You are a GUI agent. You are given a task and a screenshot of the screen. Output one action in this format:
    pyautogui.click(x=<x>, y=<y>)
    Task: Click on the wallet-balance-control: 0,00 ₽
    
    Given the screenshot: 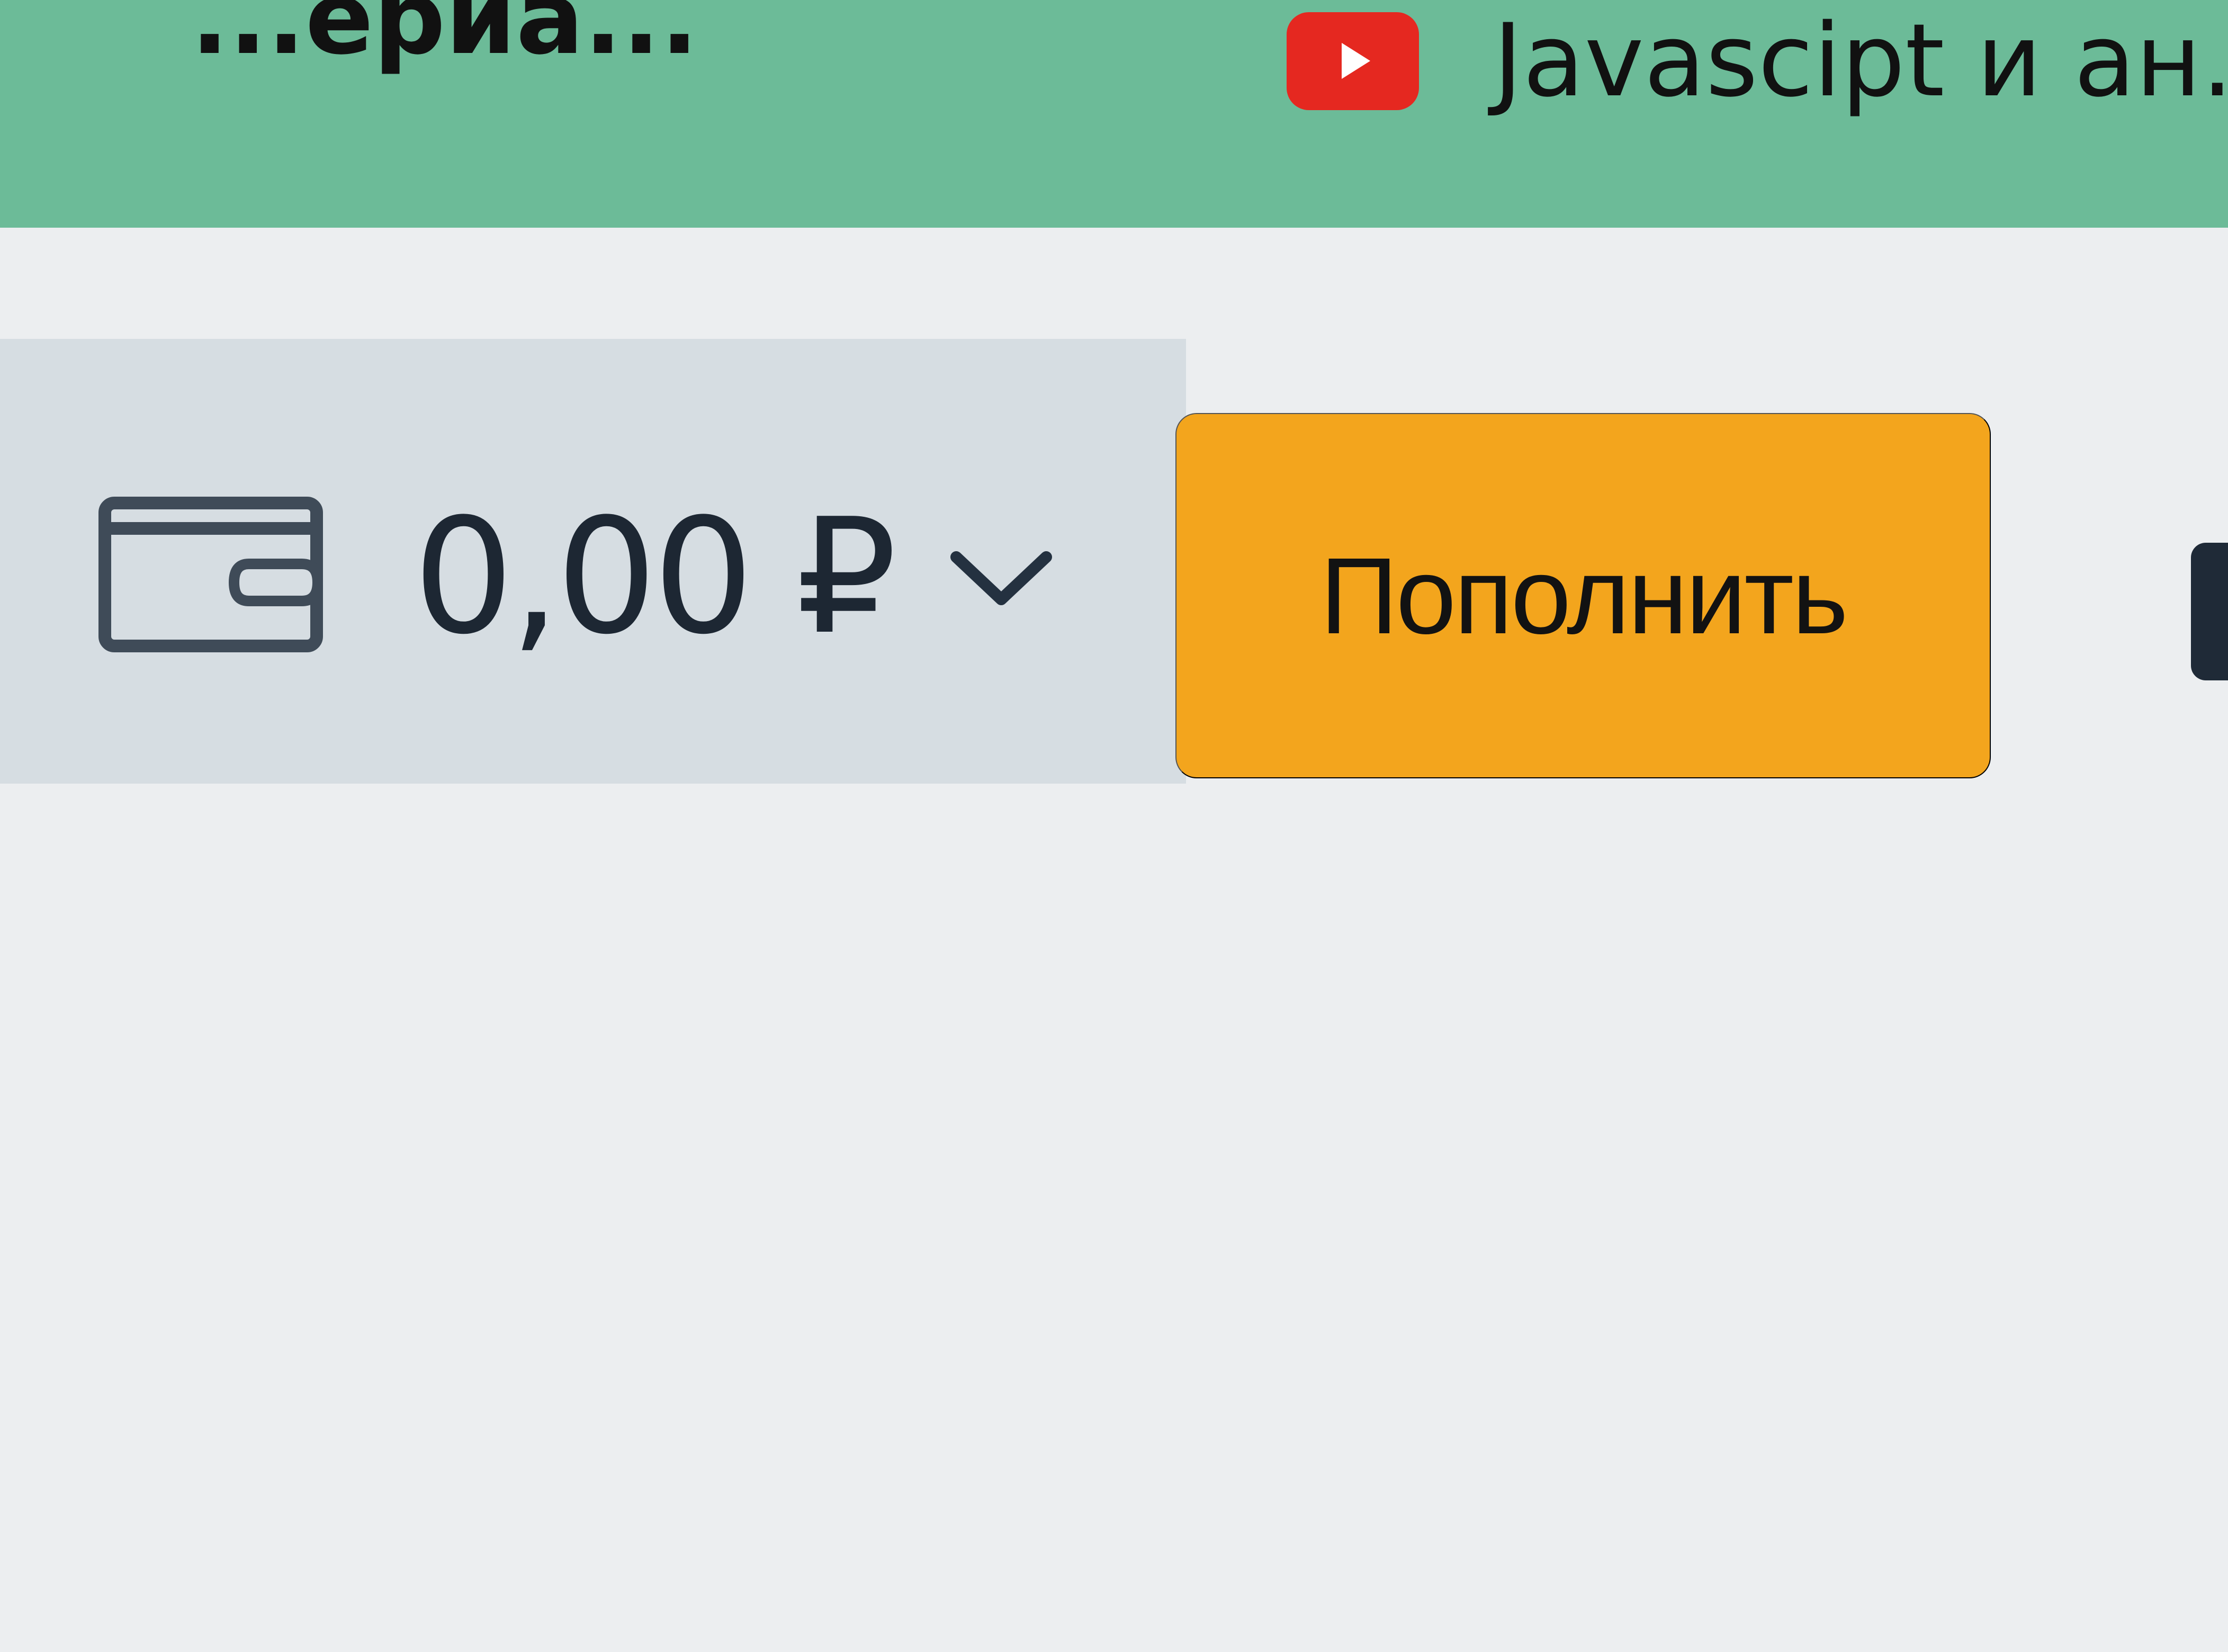 What is the action you would take?
    pyautogui.click(x=574, y=577)
    